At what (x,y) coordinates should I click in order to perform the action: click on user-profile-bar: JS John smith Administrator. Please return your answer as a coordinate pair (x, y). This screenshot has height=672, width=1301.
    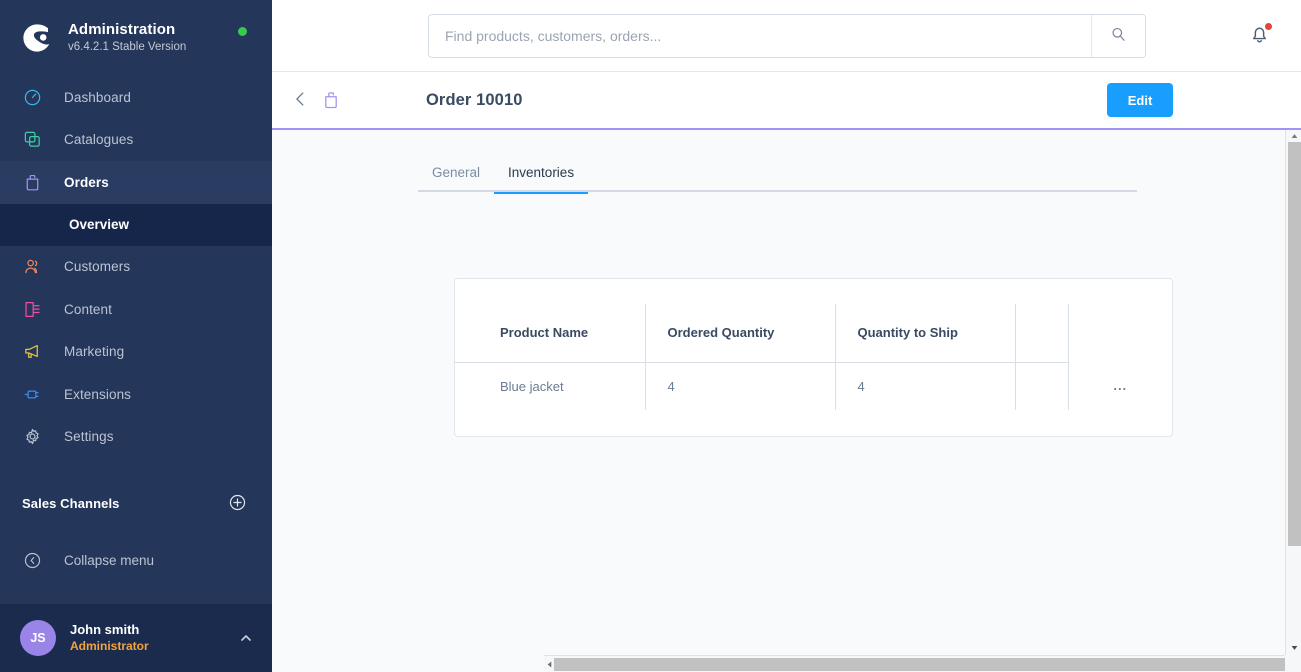
    Looking at the image, I should click on (136, 638).